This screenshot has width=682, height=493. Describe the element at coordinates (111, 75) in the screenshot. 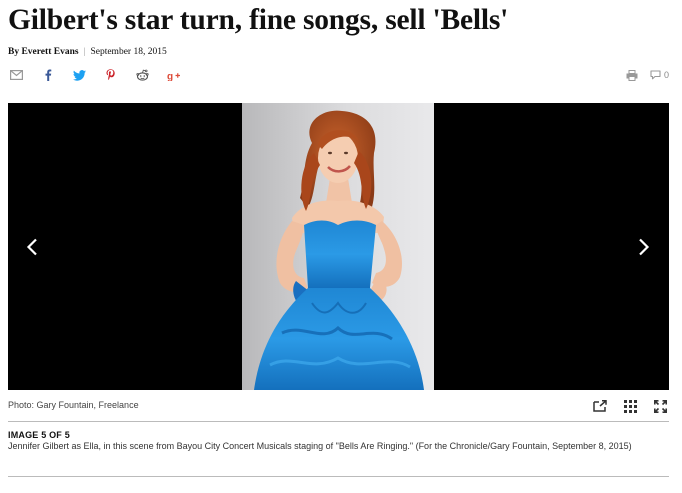

I see `pinterest-icon` at that location.